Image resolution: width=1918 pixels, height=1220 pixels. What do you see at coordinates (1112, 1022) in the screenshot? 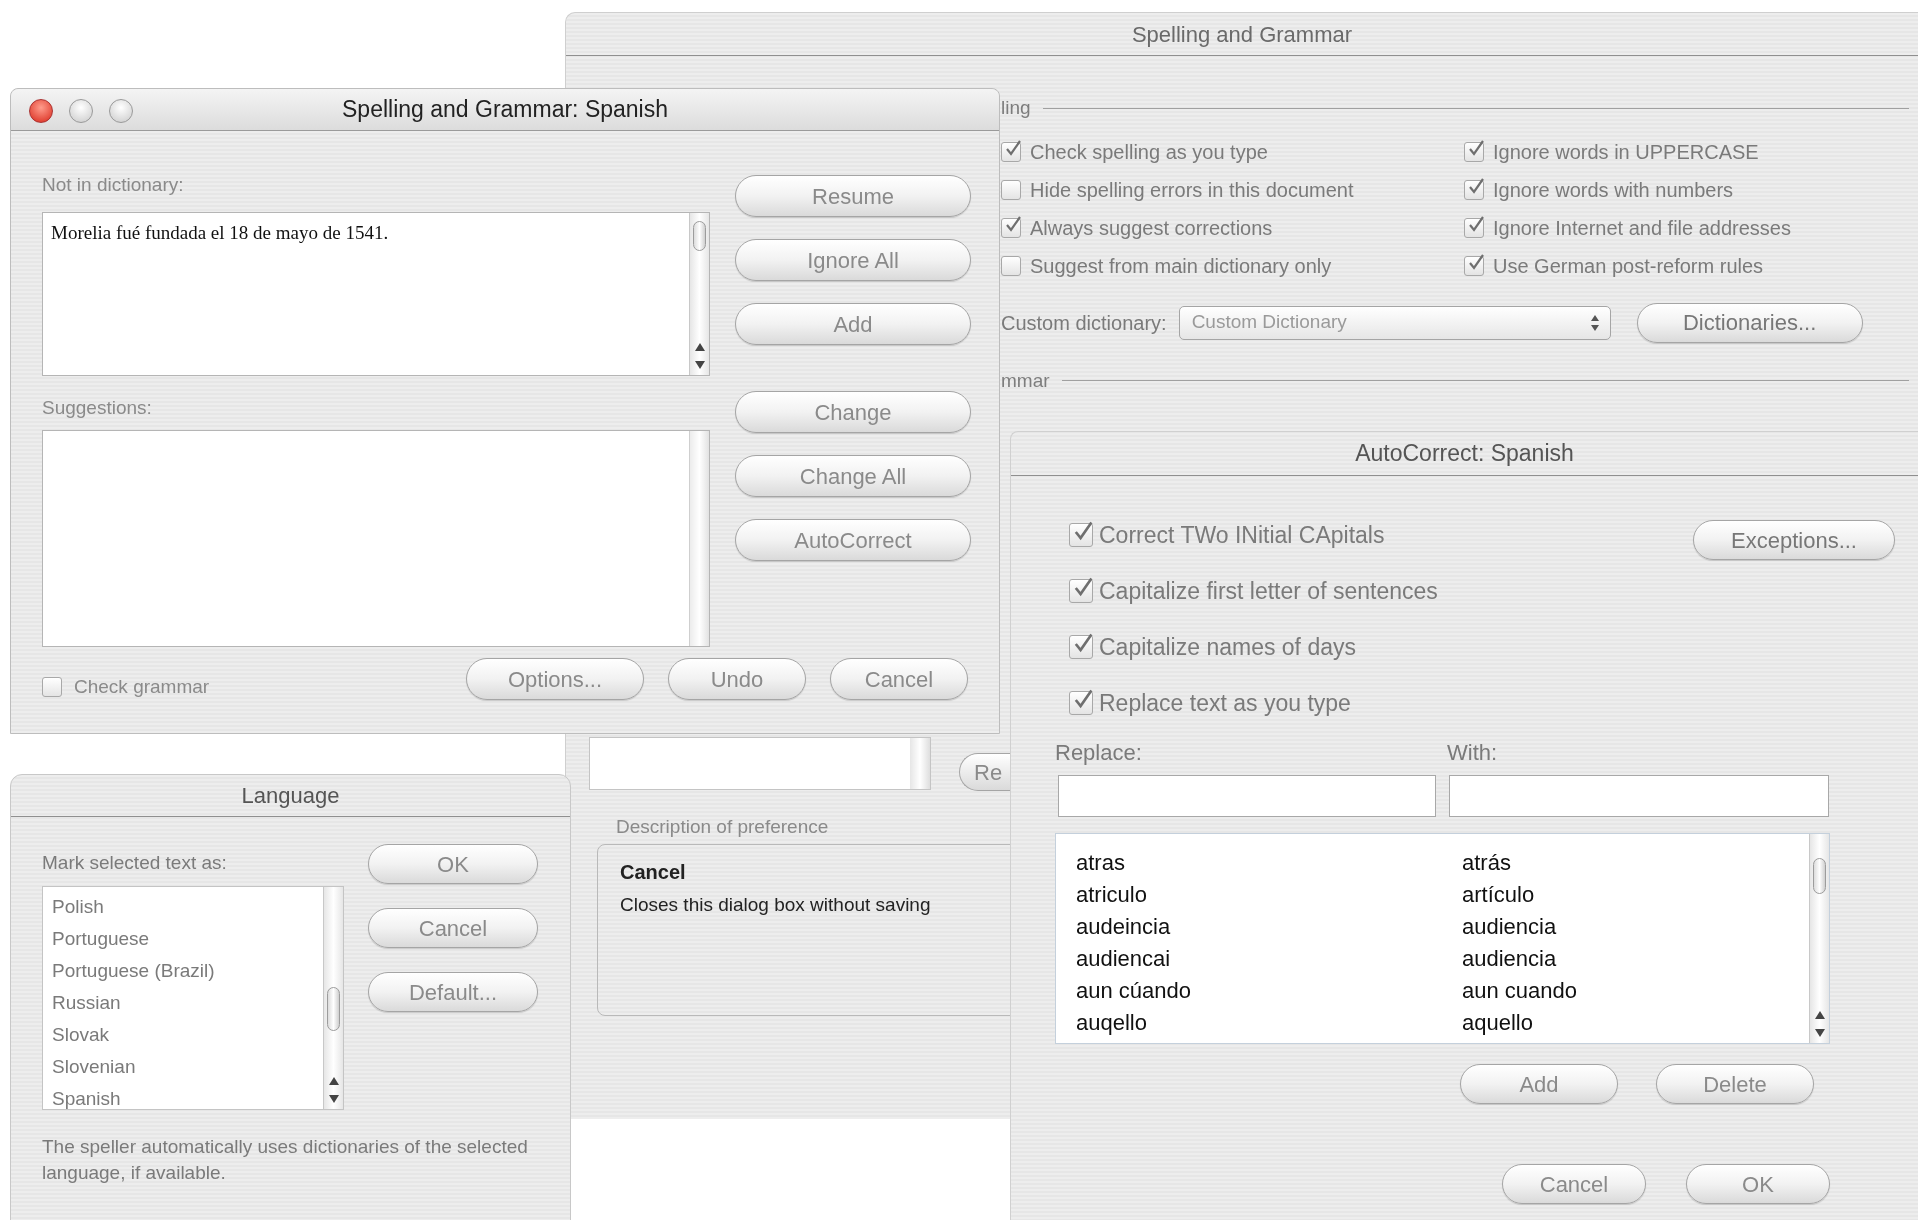
I see `list-cell-text: auqello` at bounding box center [1112, 1022].